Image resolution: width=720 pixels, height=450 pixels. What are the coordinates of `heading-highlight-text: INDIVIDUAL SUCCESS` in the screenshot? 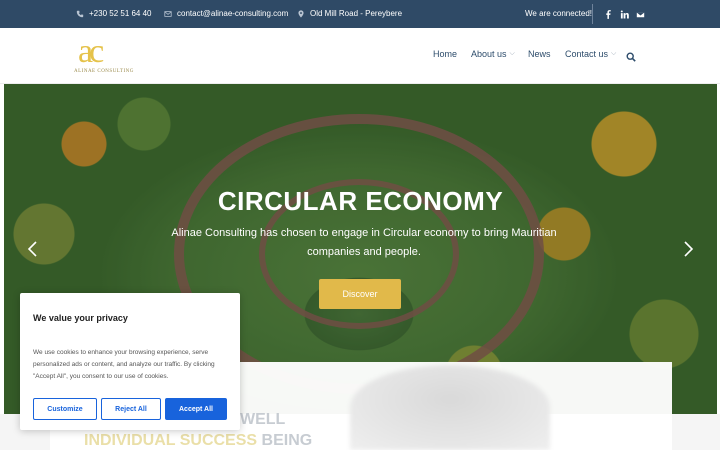 It's located at (171, 440).